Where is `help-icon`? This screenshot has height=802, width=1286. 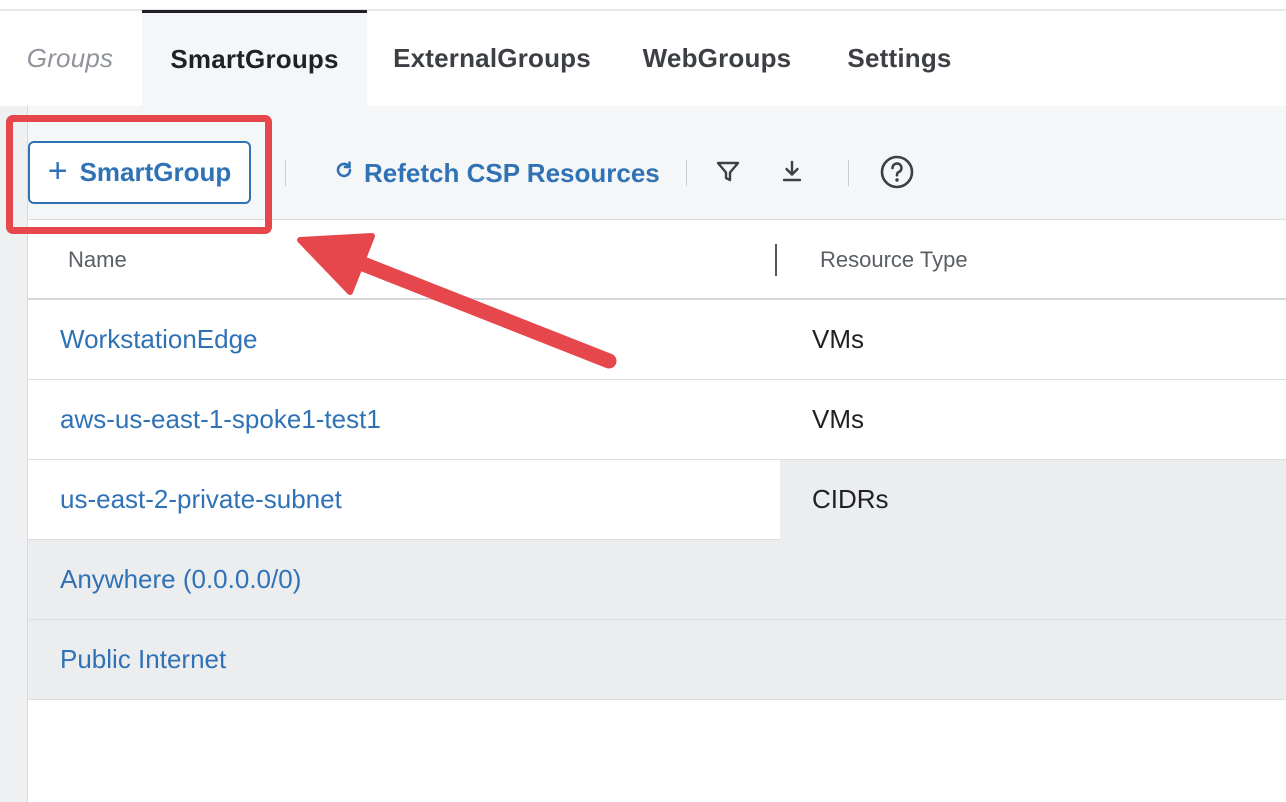
help-icon is located at coordinates (897, 172).